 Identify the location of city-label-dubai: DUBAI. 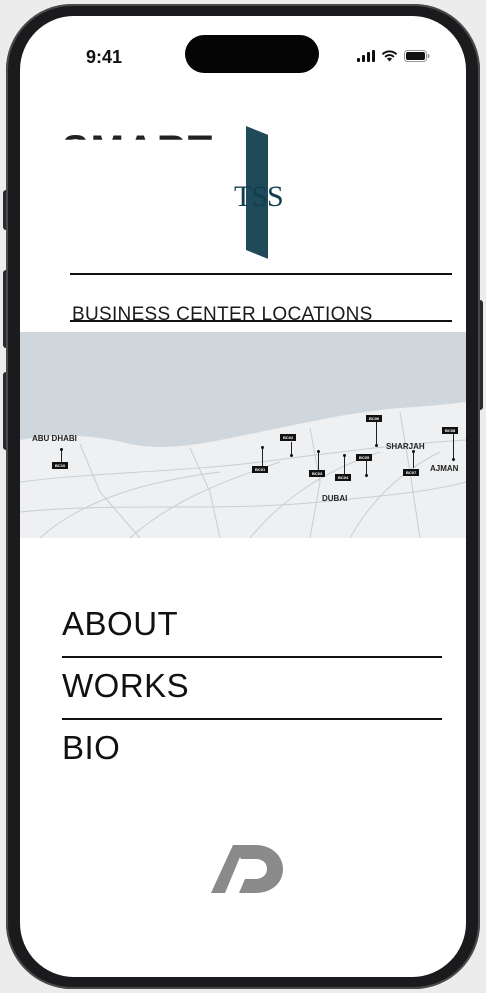
(335, 498).